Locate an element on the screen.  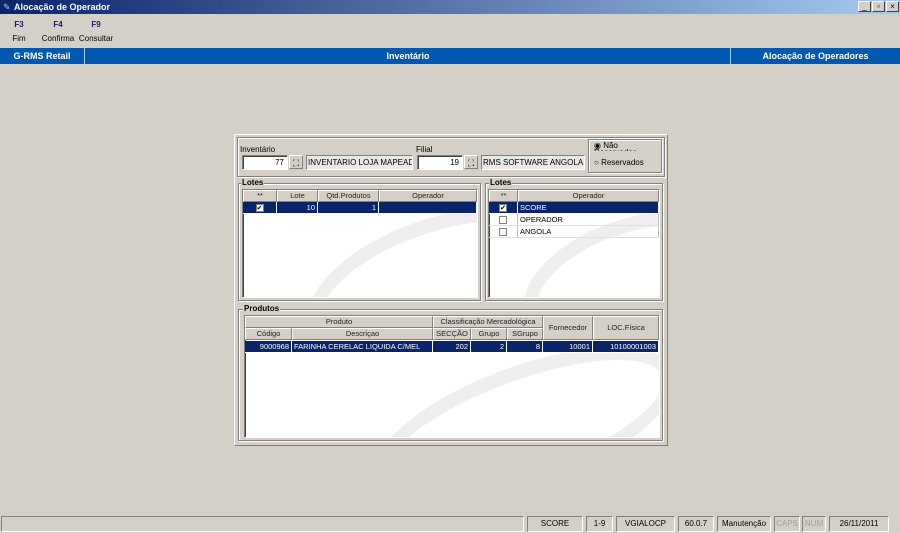
toolbar-fim-button: F3 Fim is located at coordinates (19, 31).